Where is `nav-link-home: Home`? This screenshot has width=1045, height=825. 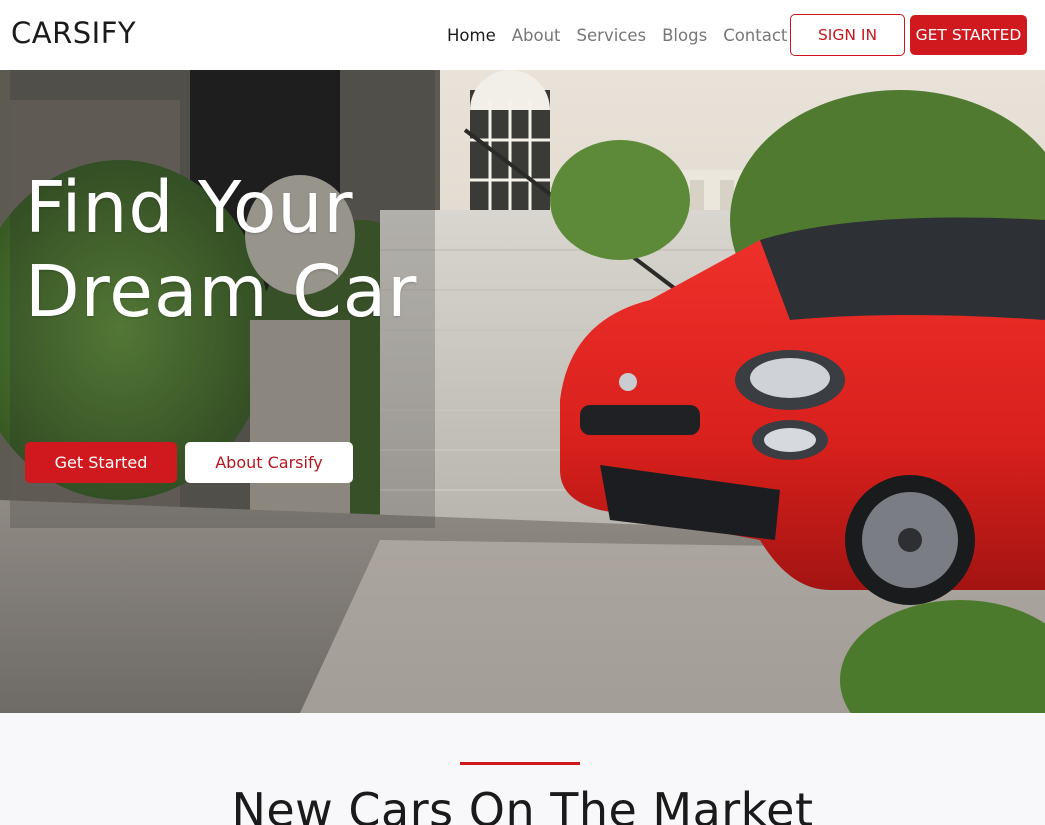
nav-link-home: Home is located at coordinates (471, 35).